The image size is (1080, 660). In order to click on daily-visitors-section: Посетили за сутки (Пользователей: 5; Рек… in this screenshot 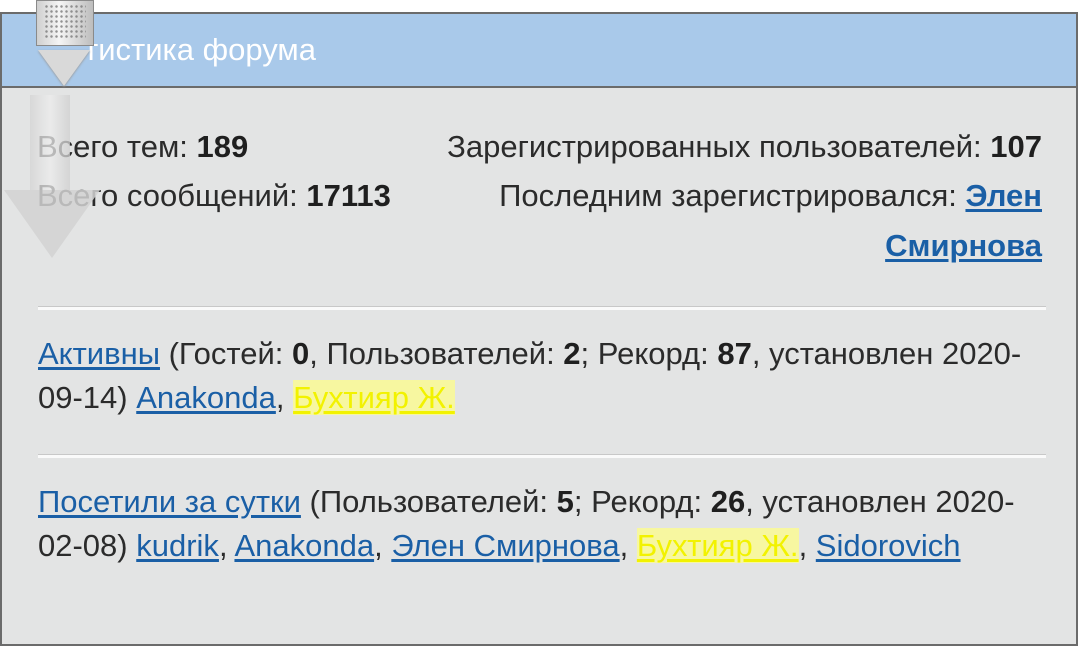, I will do `click(542, 524)`.